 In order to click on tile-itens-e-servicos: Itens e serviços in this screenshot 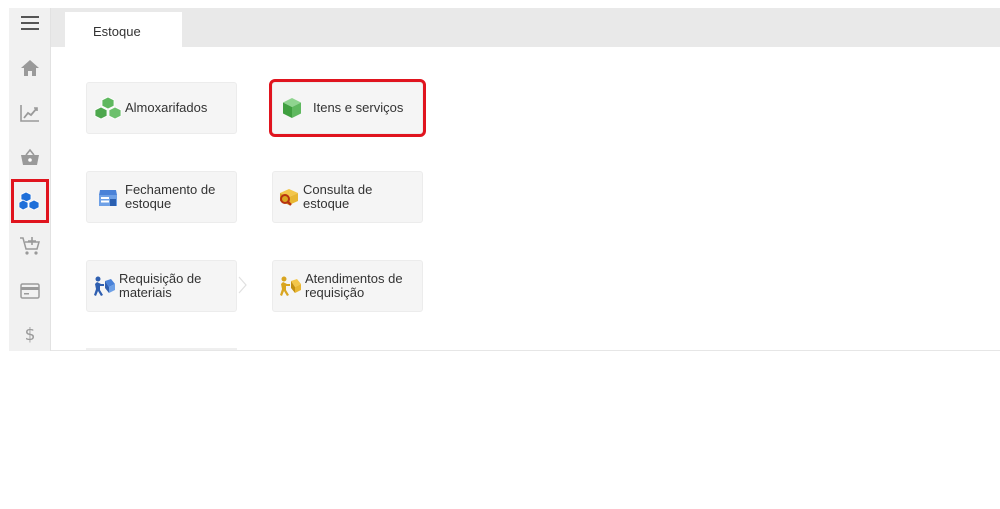, I will do `click(347, 108)`.